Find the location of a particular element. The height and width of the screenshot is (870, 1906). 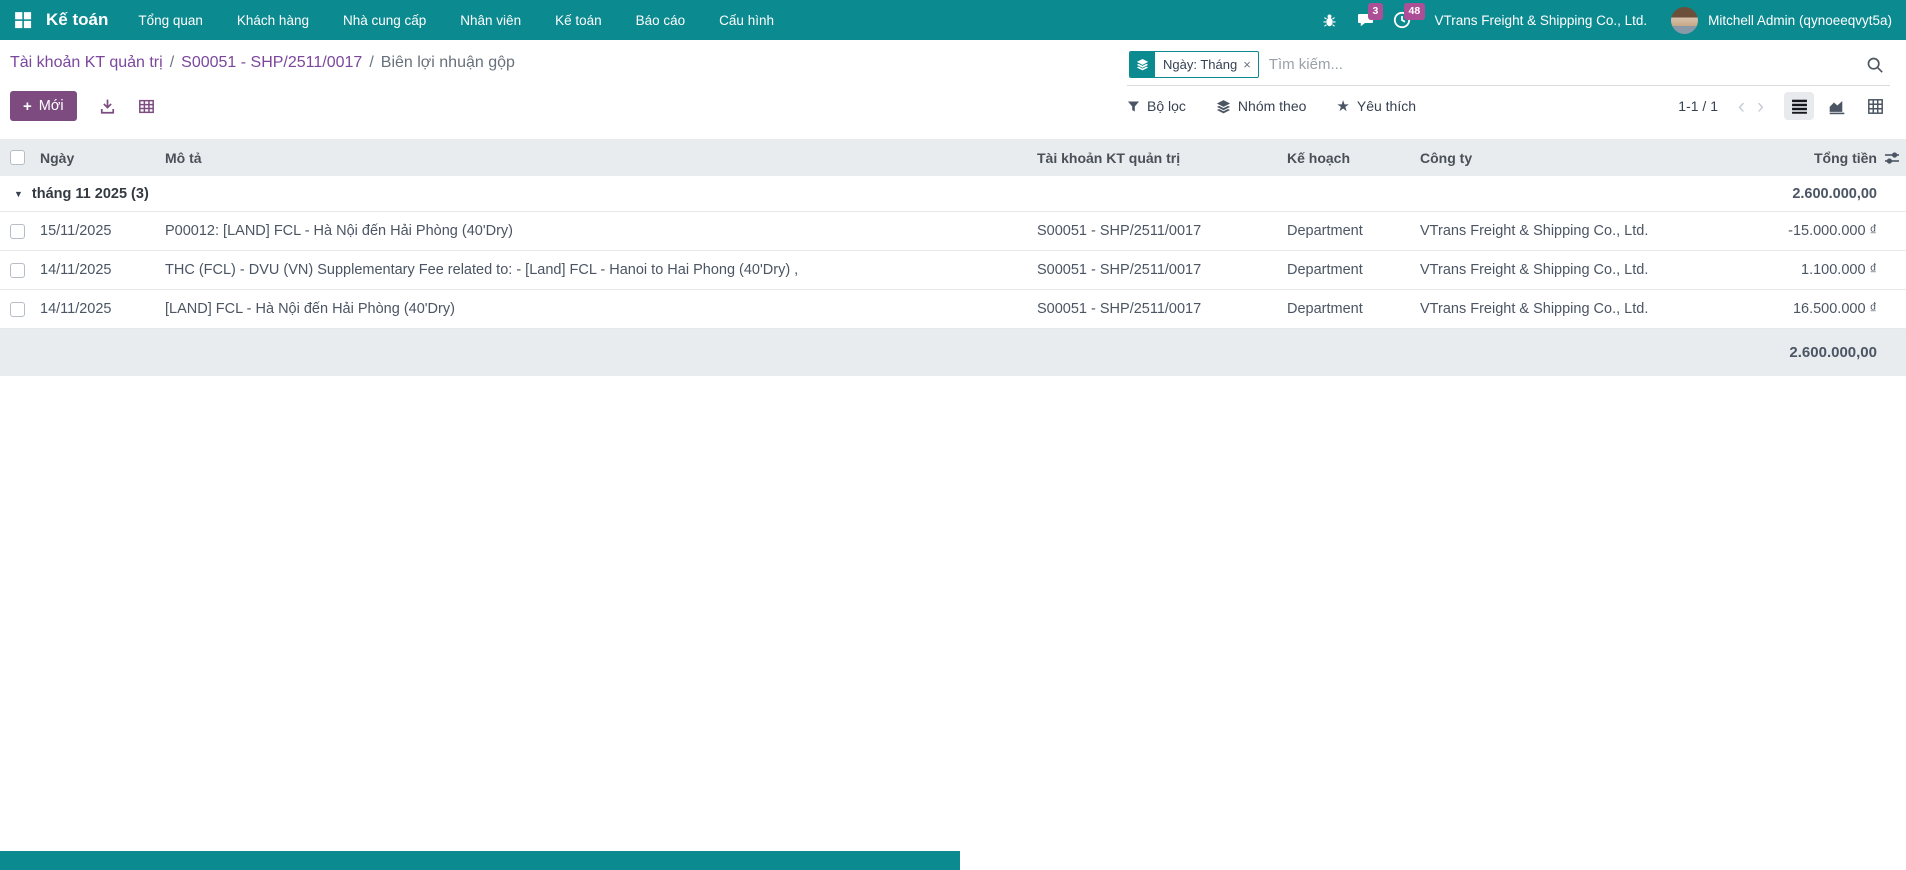

group-row-month: ▼ tháng 11 2025 (3) 2.600.000,00 is located at coordinates (953, 194).